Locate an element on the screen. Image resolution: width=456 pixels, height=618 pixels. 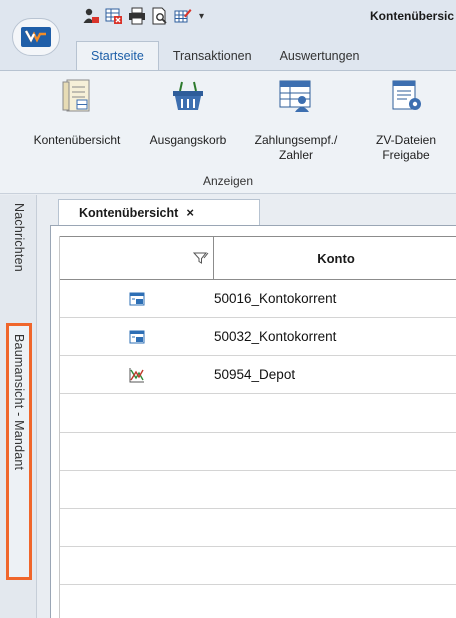
window-title: Kontenübersic is located at coordinates (412, 16).